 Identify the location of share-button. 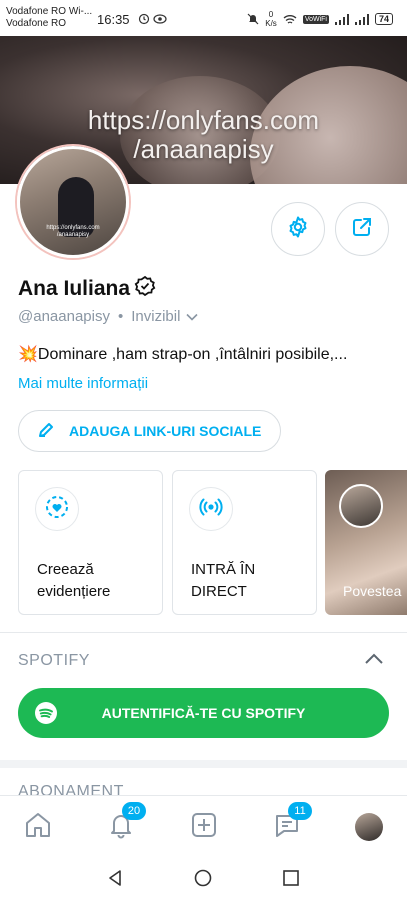
(362, 229).